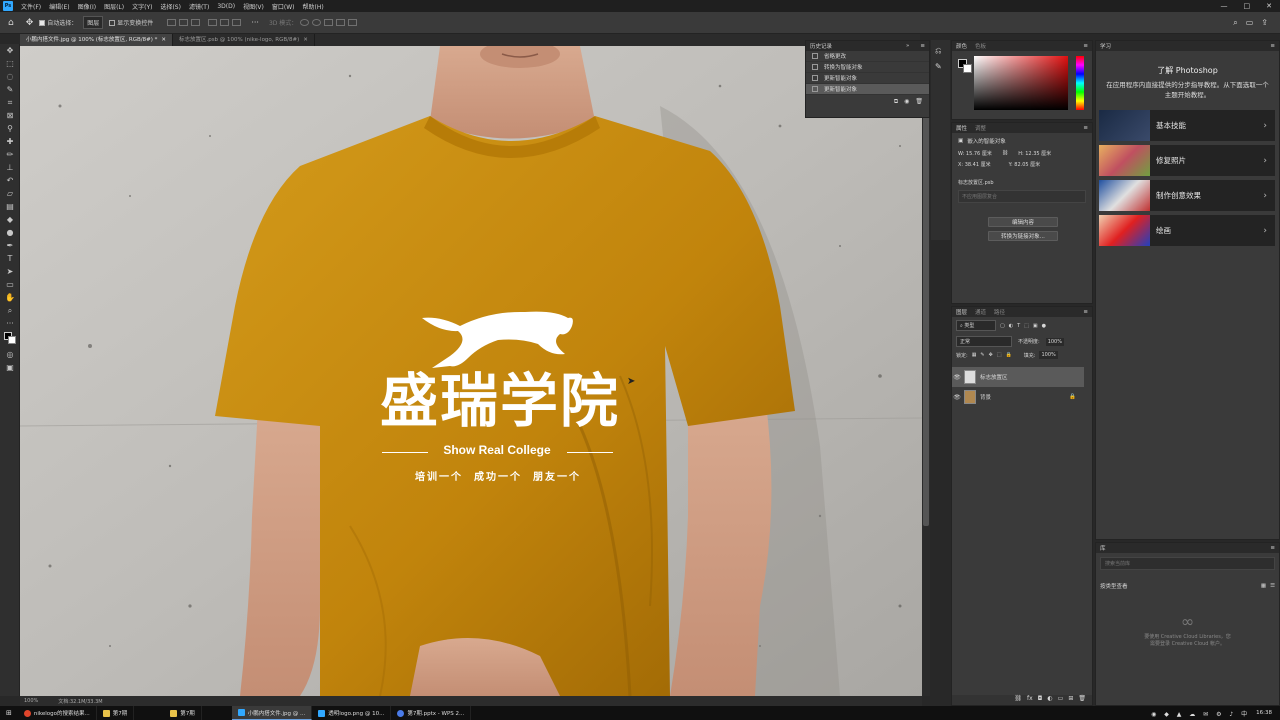 This screenshot has width=1280, height=720. What do you see at coordinates (1018, 700) in the screenshot?
I see `link-layers-icon: ⛓` at bounding box center [1018, 700].